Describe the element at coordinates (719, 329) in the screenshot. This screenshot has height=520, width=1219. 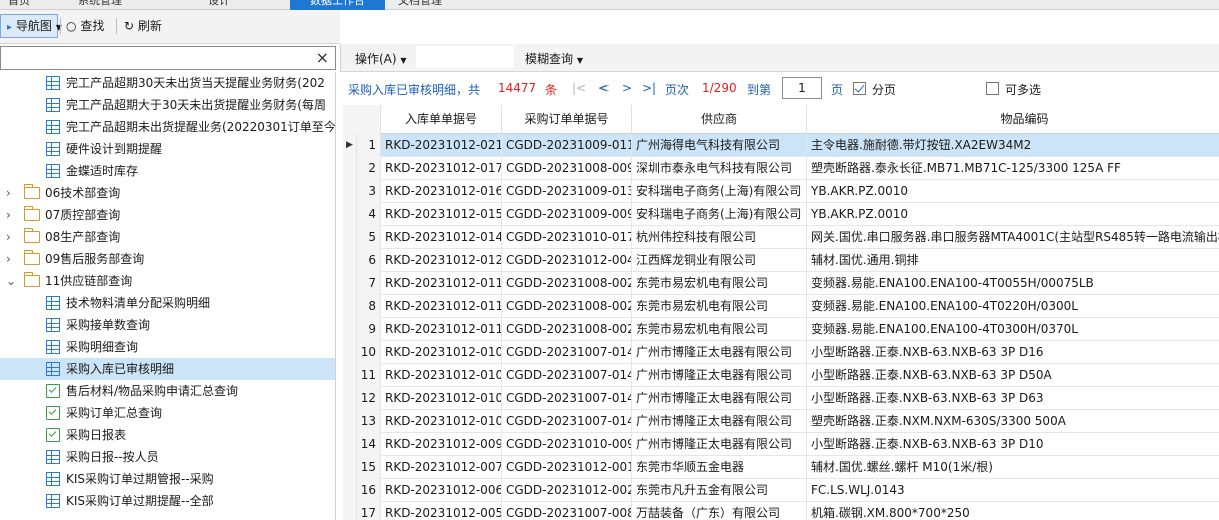
I see `table-cell: 东莞市易宏机电有限公司` at that location.